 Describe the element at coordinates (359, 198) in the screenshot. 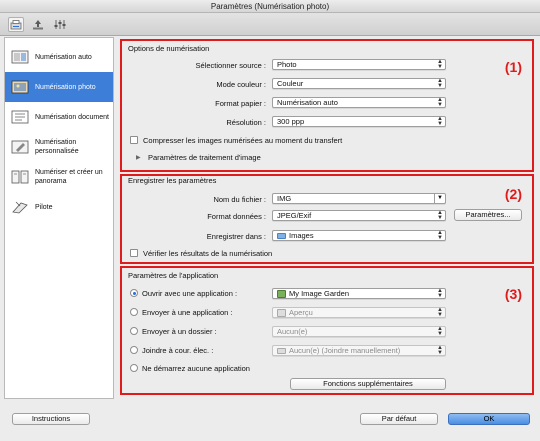

I see `filename-combobox: IMG ▼` at that location.